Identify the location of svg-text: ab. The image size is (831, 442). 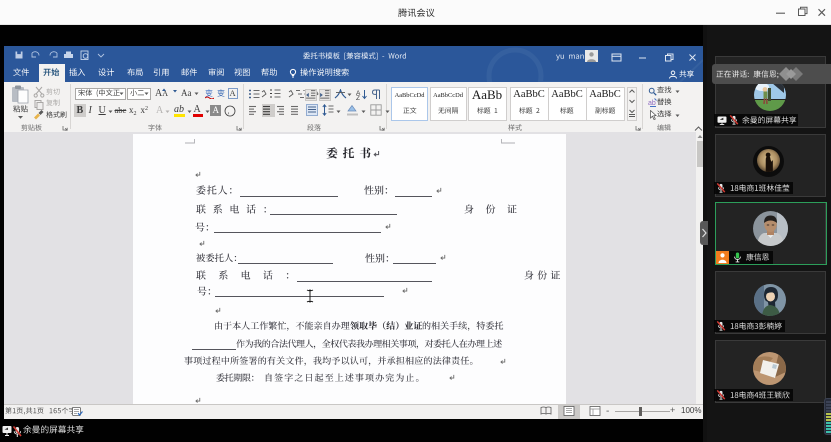
(652, 103).